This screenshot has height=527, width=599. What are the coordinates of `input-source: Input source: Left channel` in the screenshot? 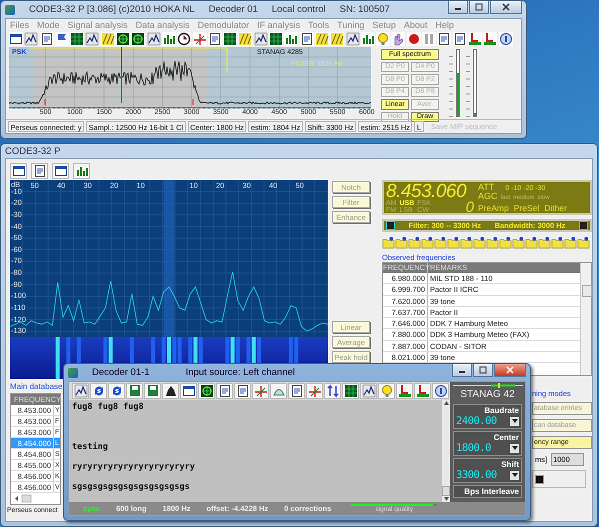 It's located at (240, 372).